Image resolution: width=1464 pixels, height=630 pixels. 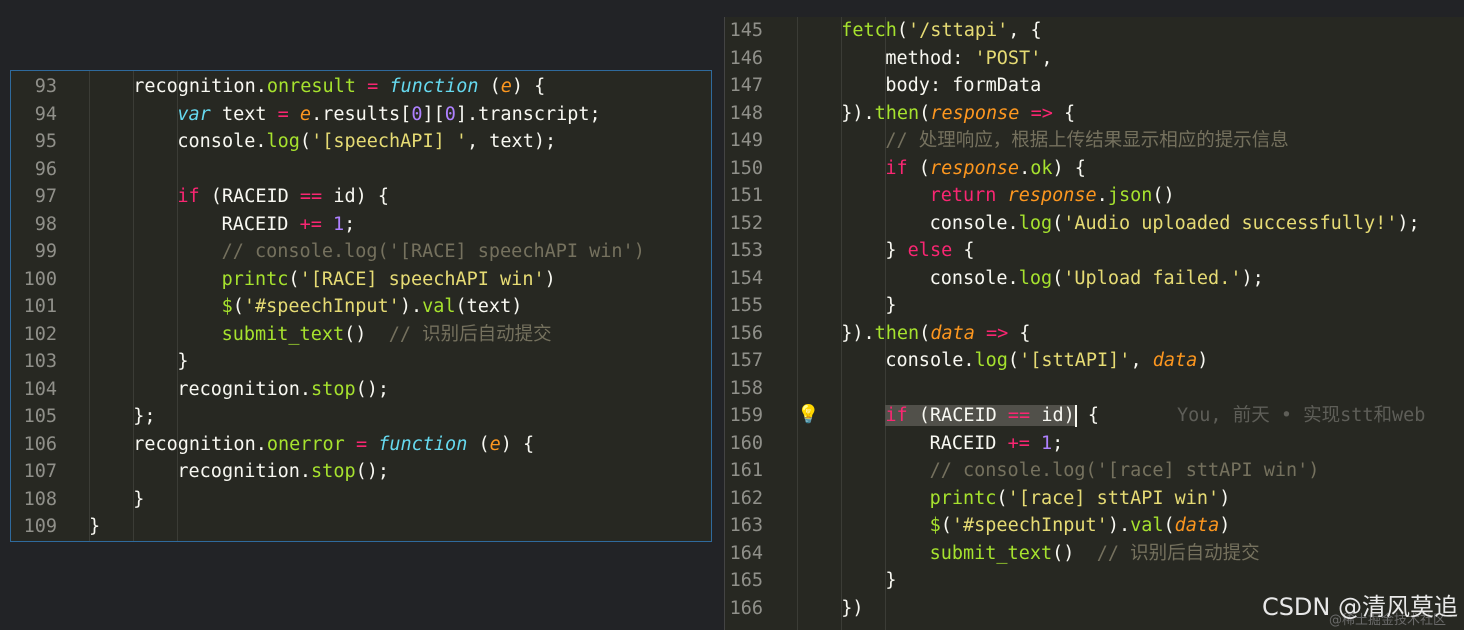 I want to click on code-line: 160 RACEID += 1;, so click(x=1094, y=444).